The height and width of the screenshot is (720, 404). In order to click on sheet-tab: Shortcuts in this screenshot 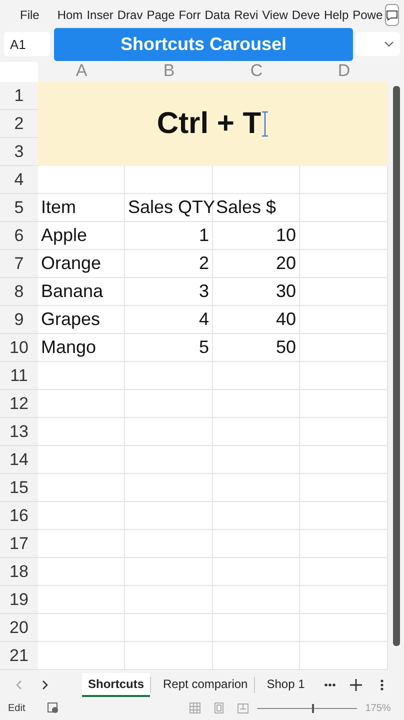, I will do `click(116, 685)`.